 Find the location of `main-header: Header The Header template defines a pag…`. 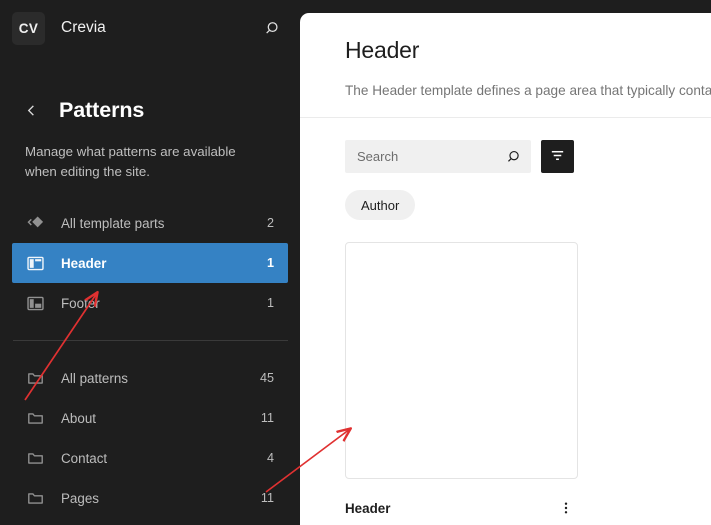

main-header: Header The Header template defines a pag… is located at coordinates (505, 55).